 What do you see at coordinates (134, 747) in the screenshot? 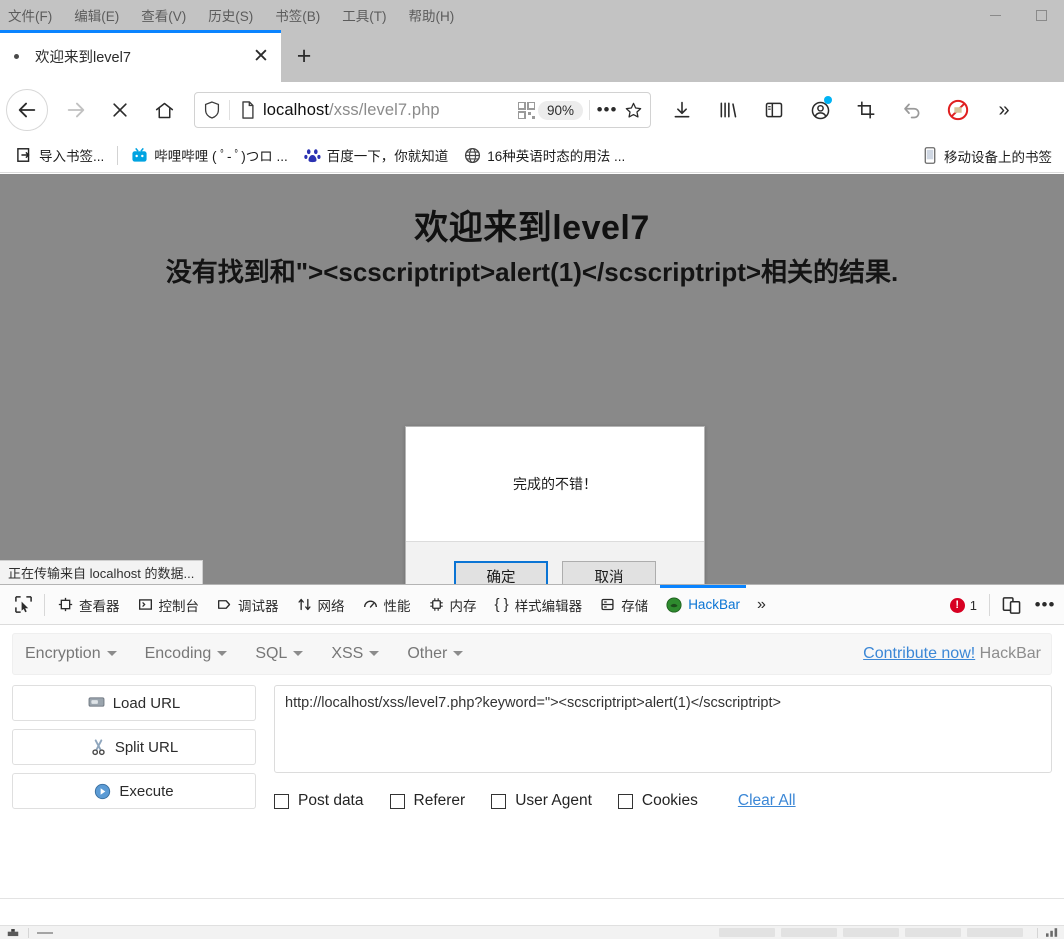
I see `split-url-button: Split URL` at bounding box center [134, 747].